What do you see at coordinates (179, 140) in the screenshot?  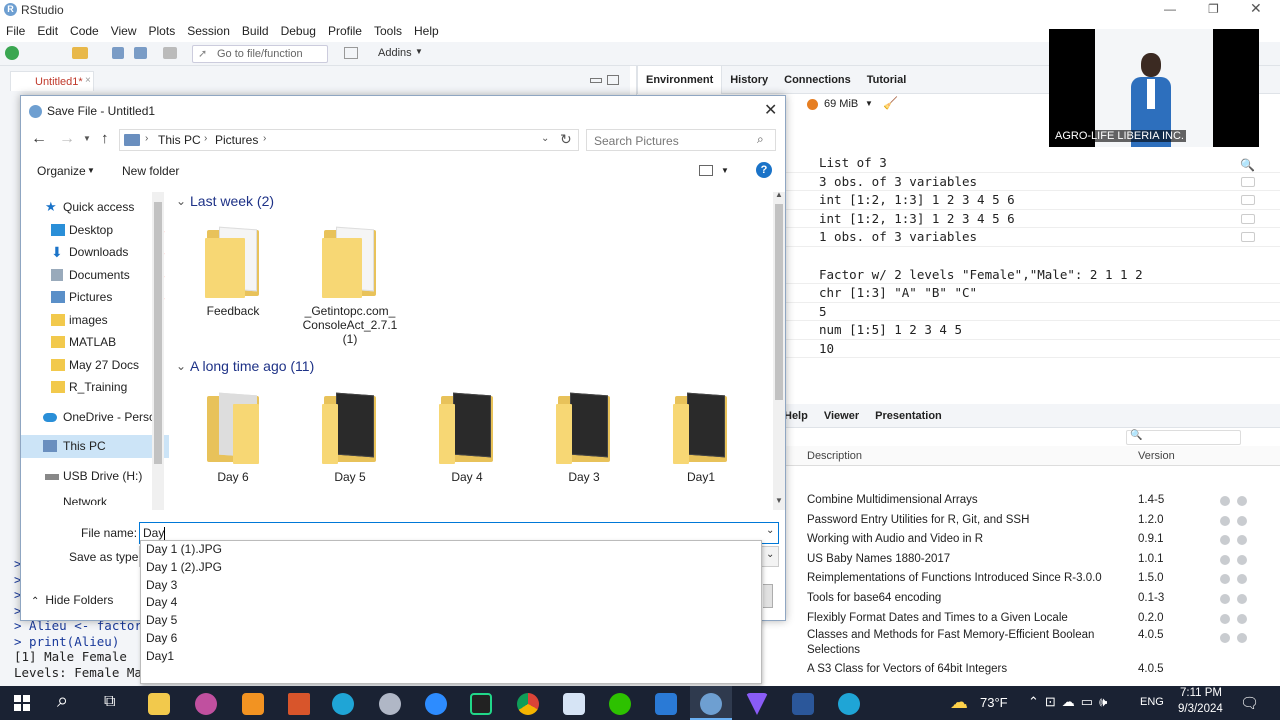 I see `breadcrumb-this-pc: This PC` at bounding box center [179, 140].